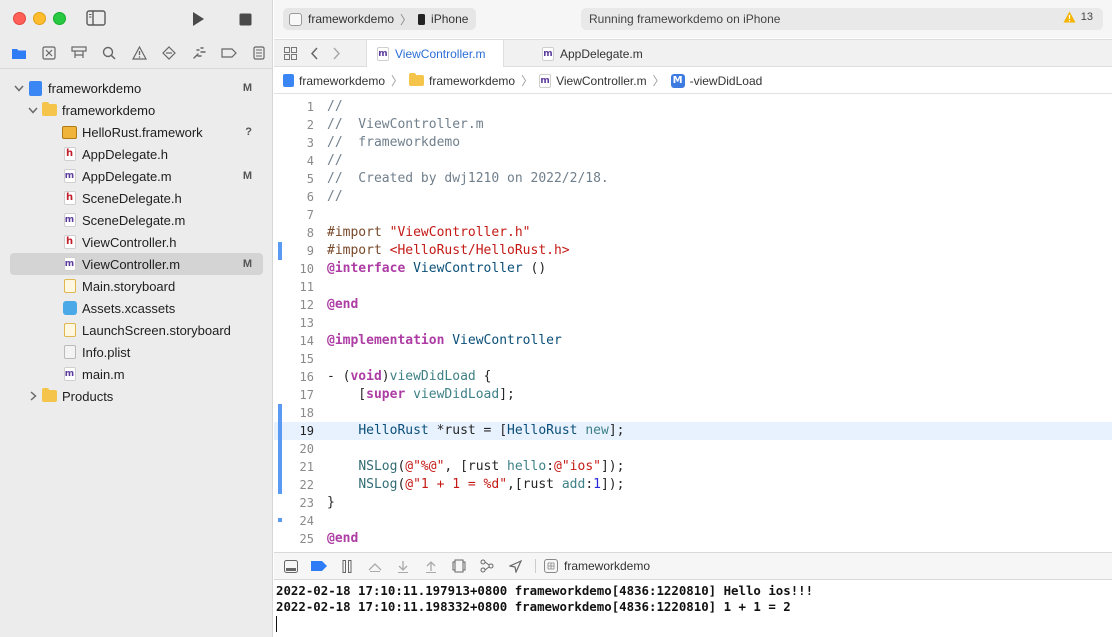 This screenshot has width=1112, height=637. Describe the element at coordinates (693, 395) in the screenshot. I see `code-line: 17 [super viewDidLoad];` at that location.